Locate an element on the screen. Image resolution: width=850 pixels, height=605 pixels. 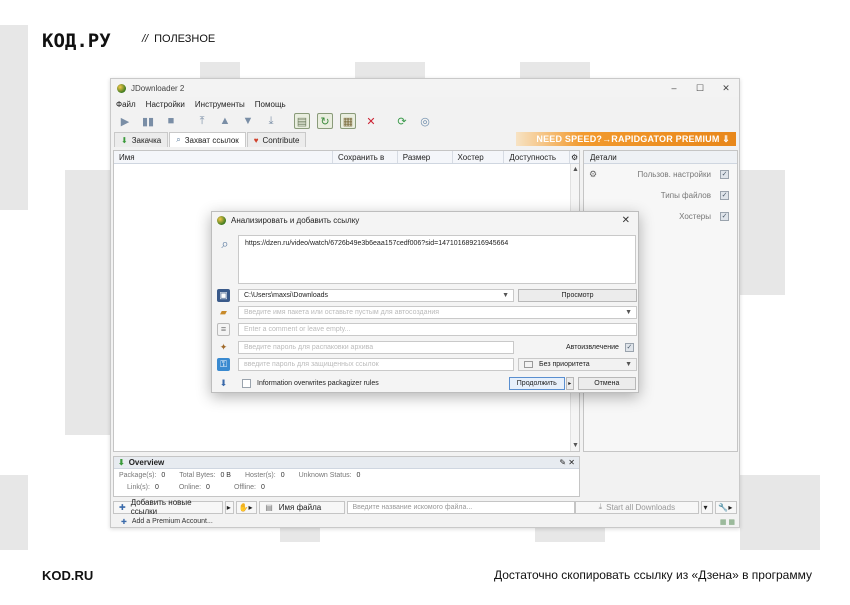
overview-icon: ⬇ is located at coordinates (121, 462).